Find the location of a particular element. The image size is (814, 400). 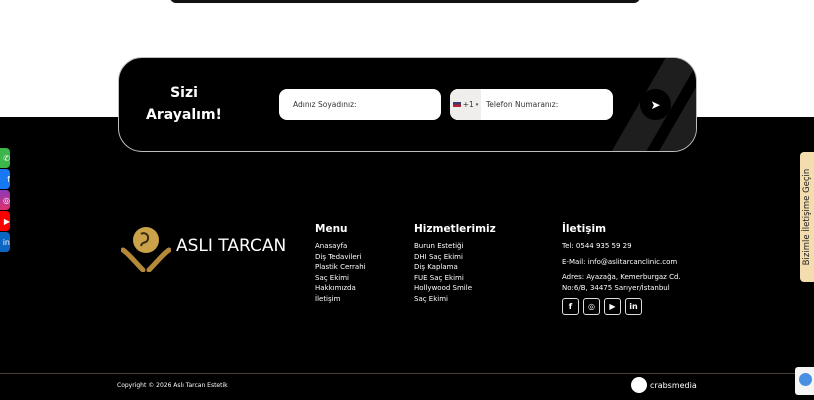

recaptcha-icon is located at coordinates (805, 379).